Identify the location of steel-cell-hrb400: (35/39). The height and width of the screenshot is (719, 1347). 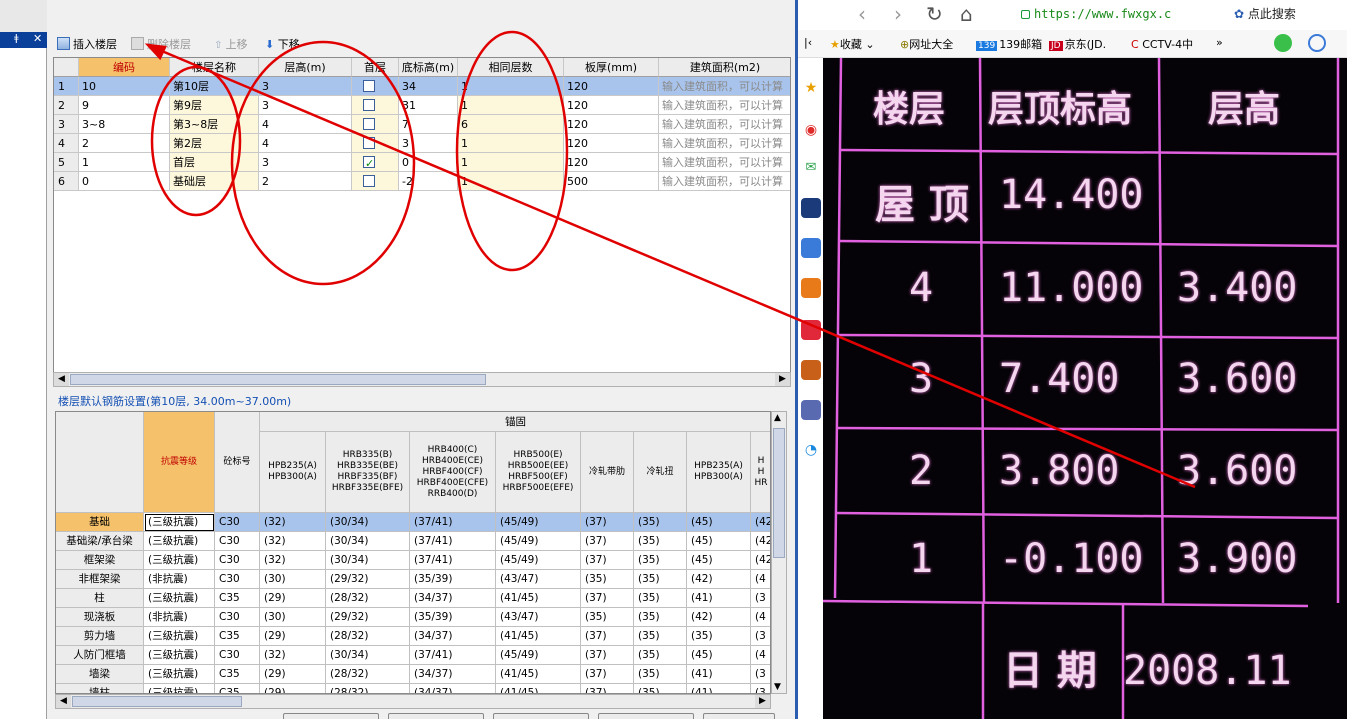
(453, 617).